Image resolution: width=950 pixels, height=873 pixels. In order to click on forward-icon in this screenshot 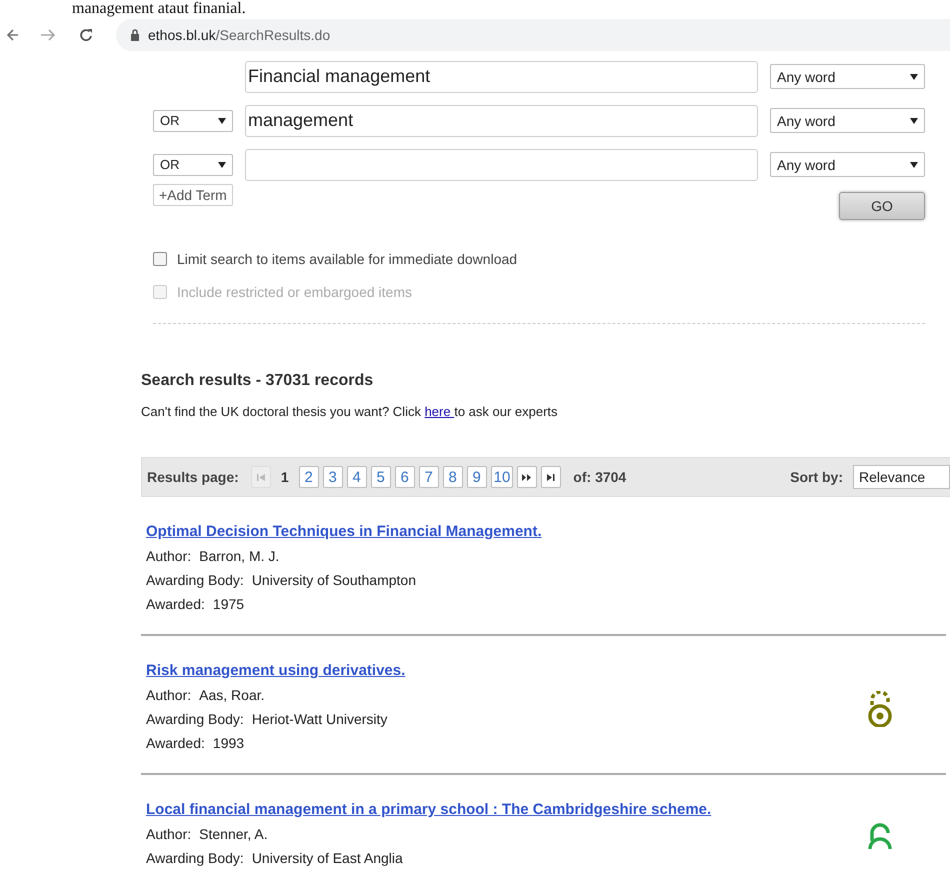, I will do `click(48, 35)`.